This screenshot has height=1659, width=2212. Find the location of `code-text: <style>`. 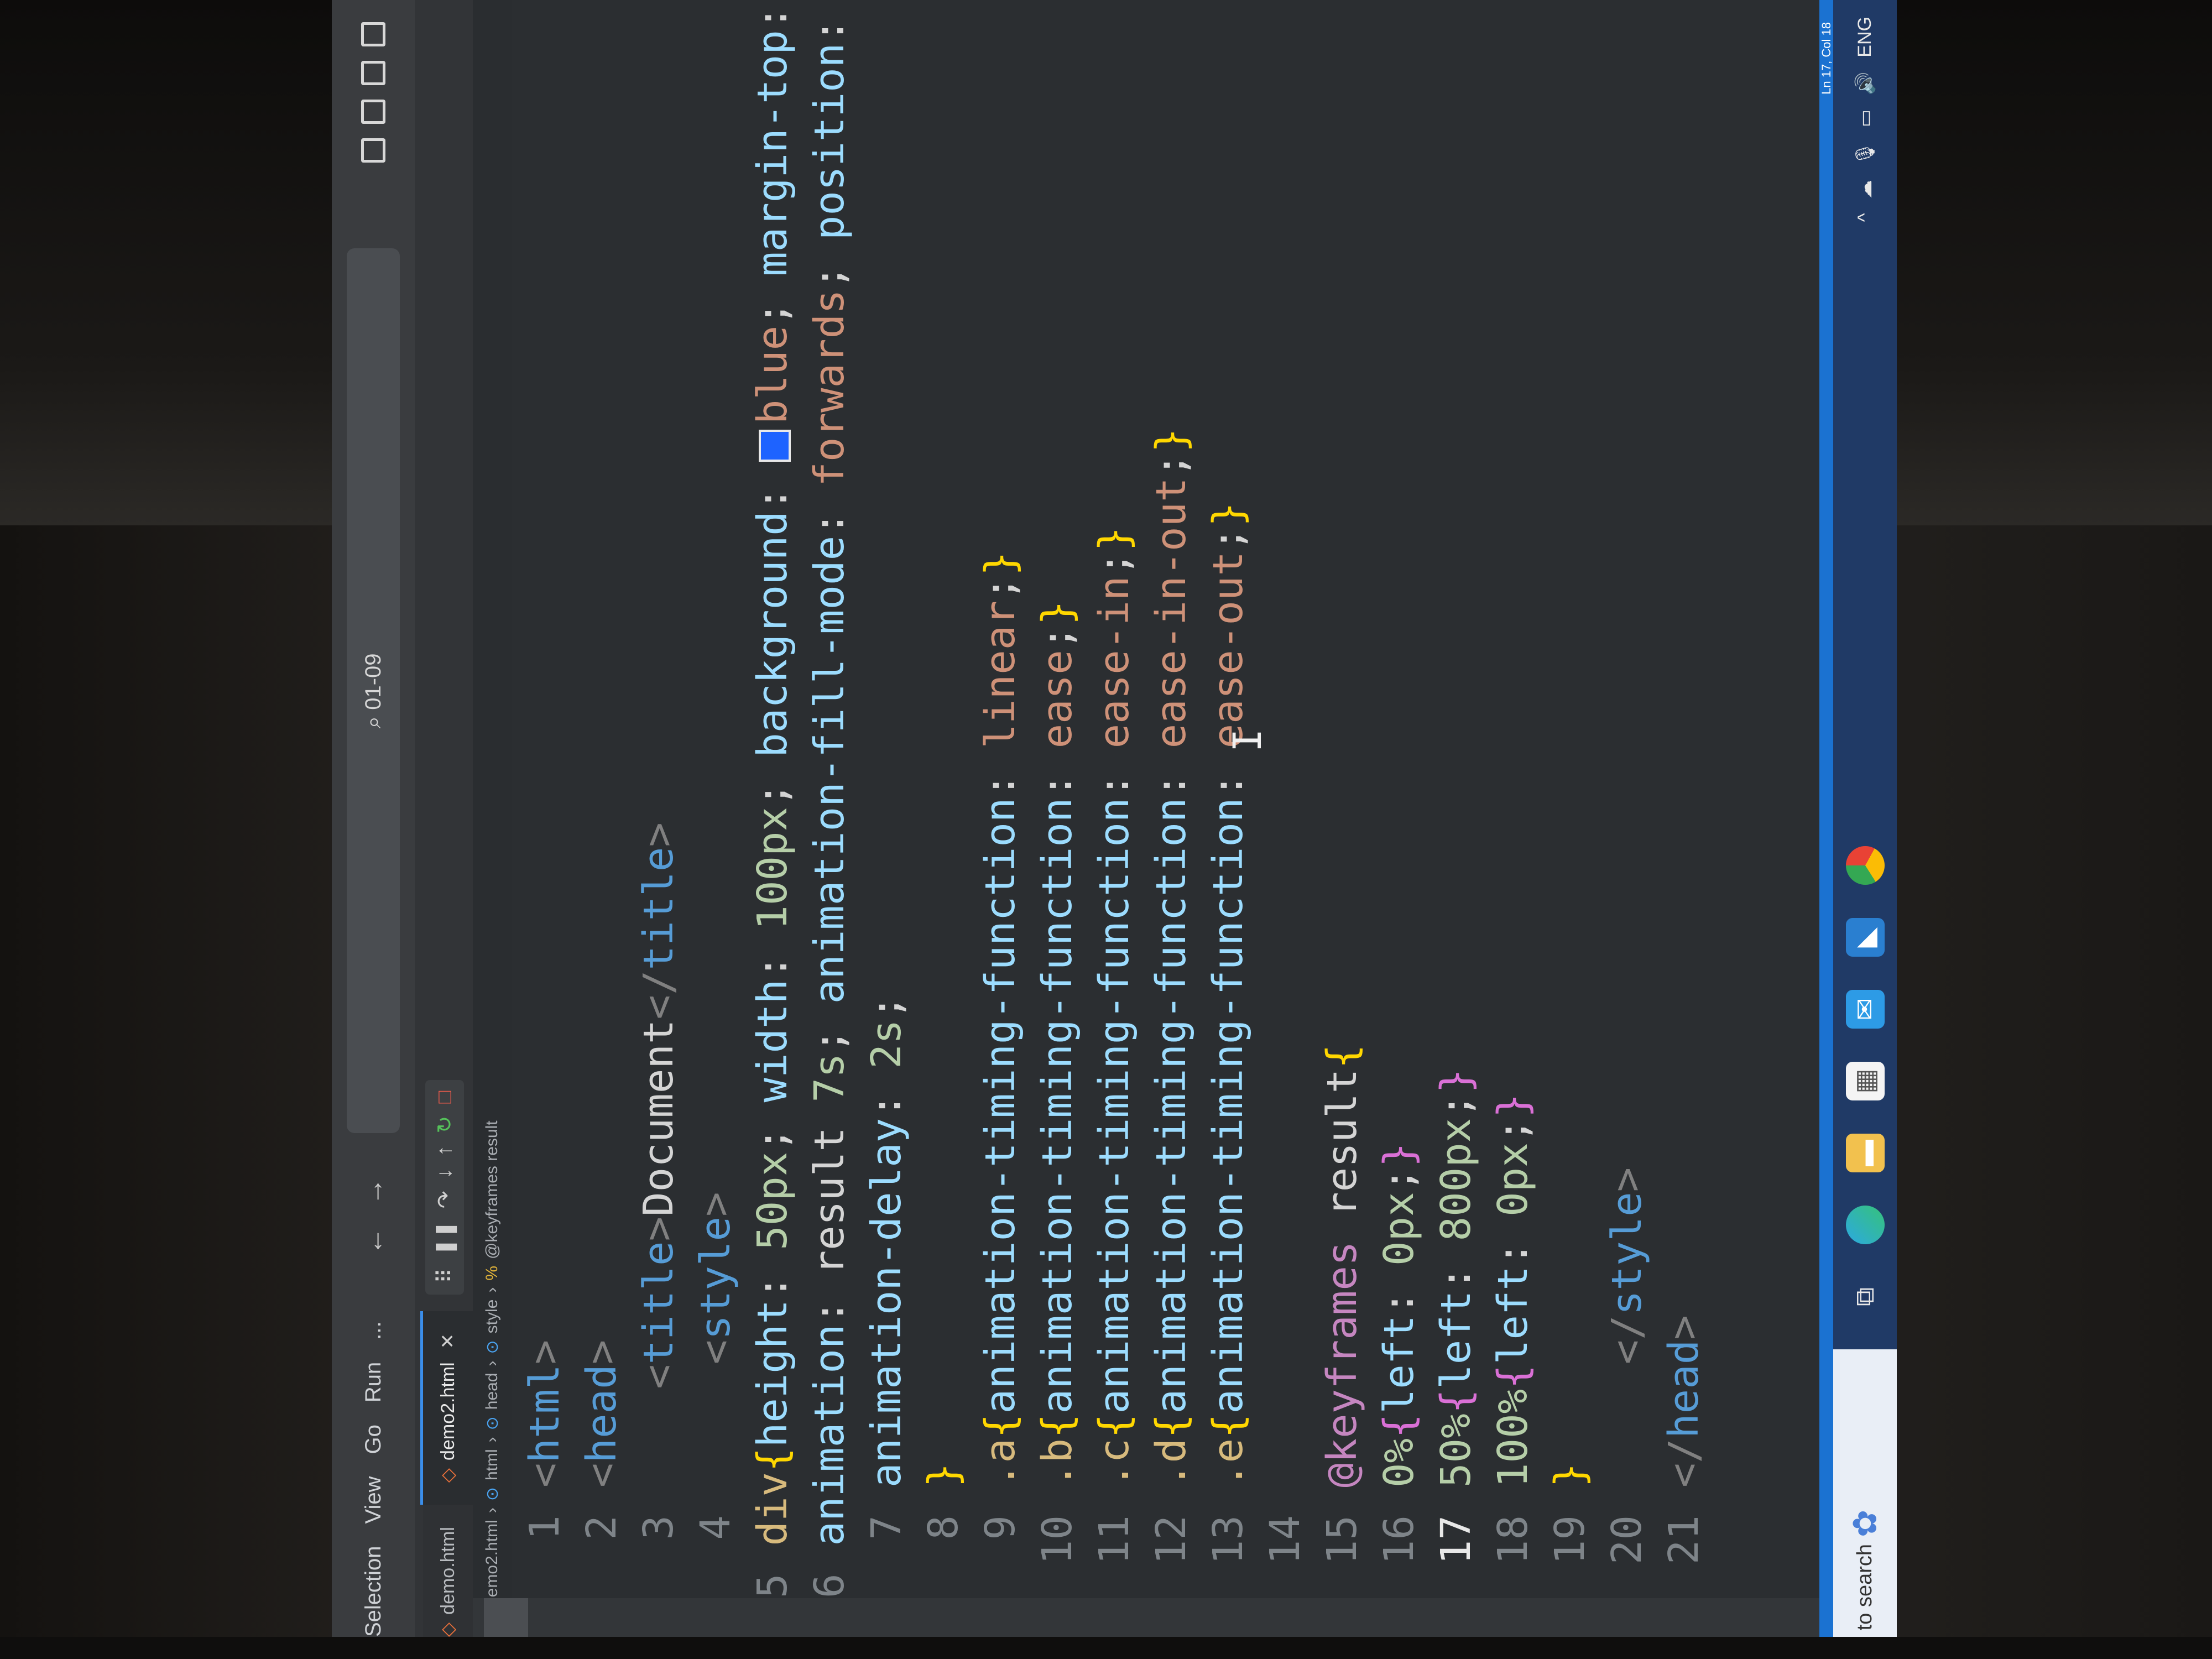

code-text: <style> is located at coordinates (716, 1340).